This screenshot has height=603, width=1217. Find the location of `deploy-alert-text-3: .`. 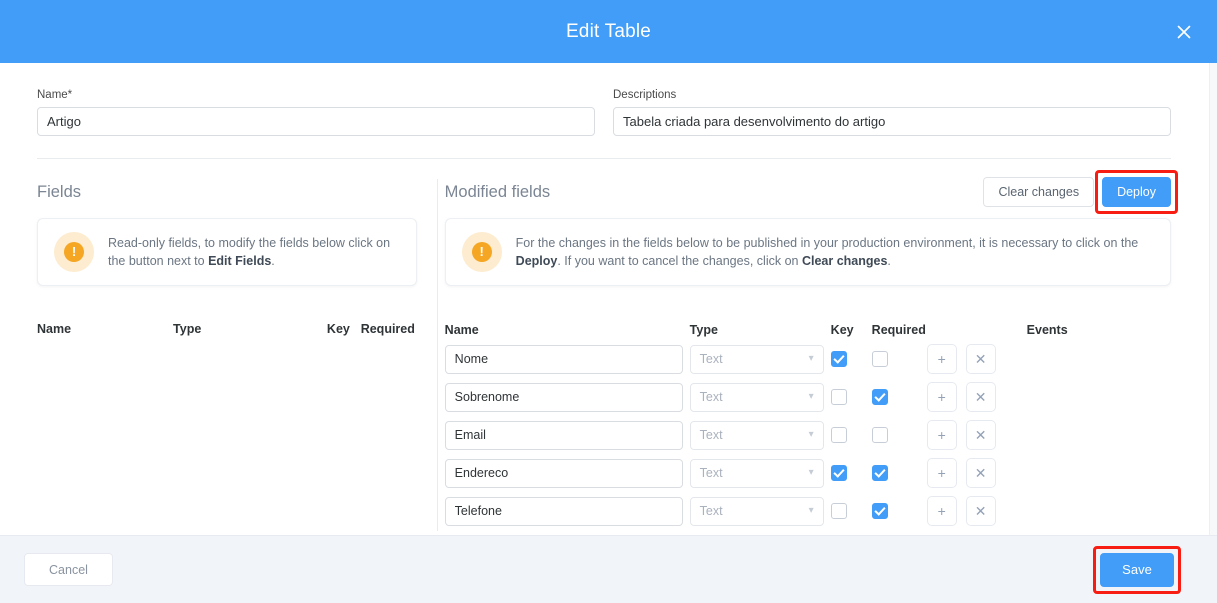

deploy-alert-text-3: . is located at coordinates (889, 261).